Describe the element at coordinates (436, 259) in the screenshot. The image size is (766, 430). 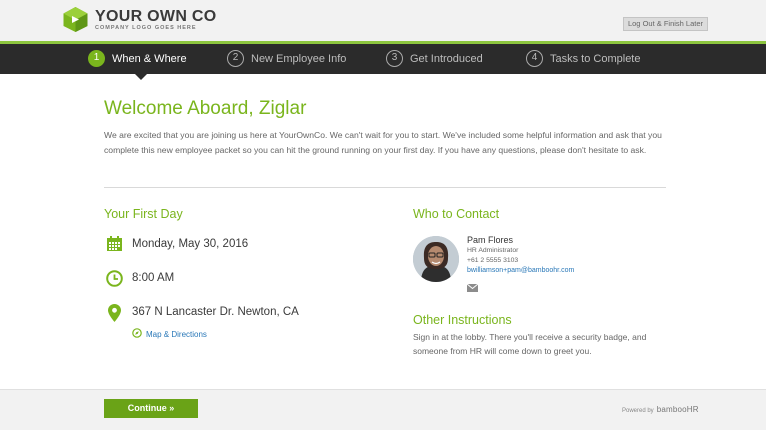
I see `contact-avatar` at that location.